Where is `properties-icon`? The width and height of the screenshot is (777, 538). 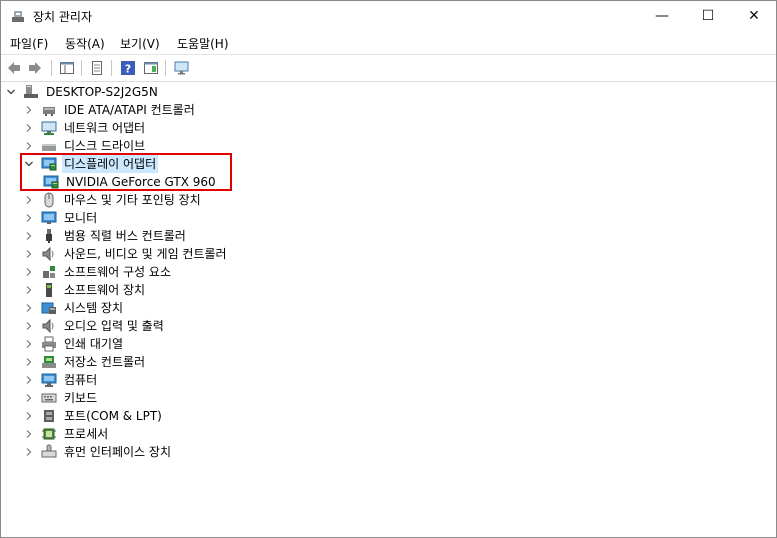
properties-icon is located at coordinates (97, 68).